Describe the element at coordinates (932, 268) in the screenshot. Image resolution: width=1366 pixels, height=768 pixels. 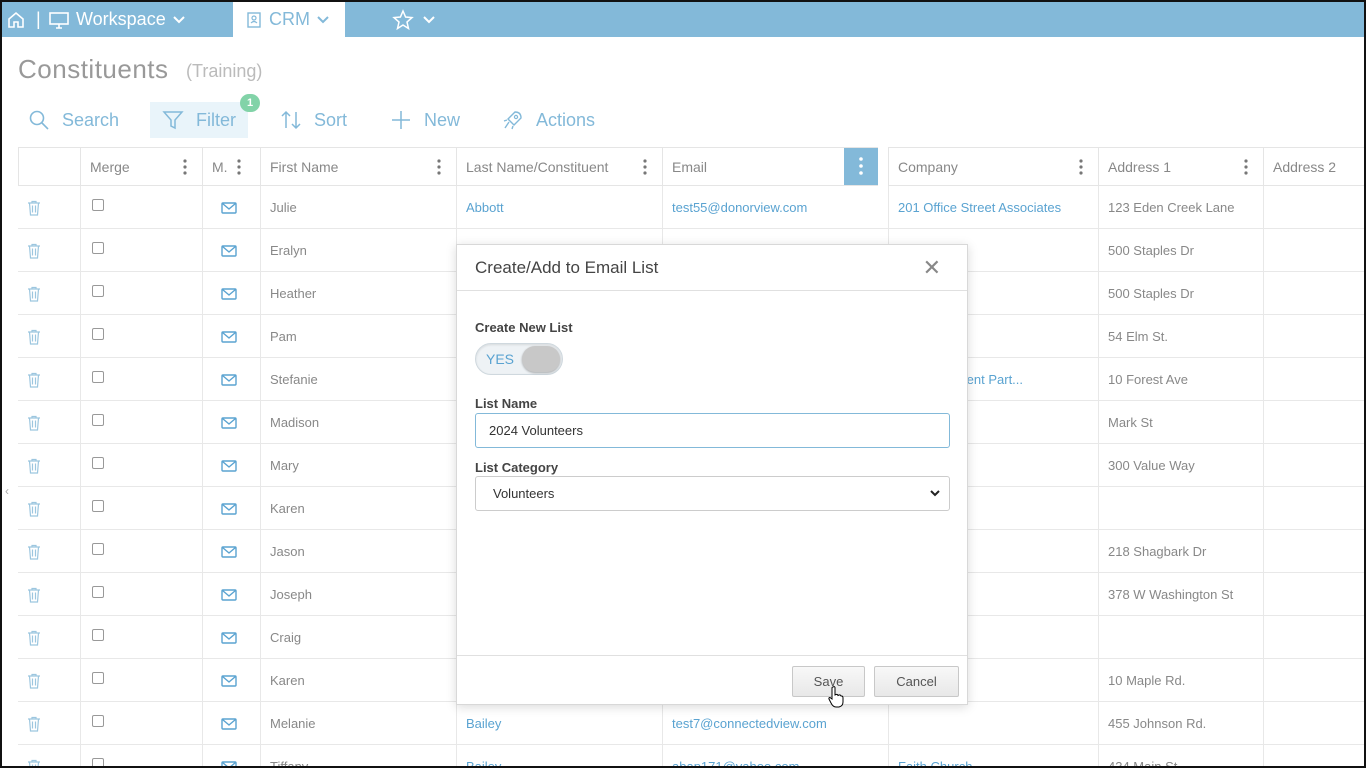
I see `close-icon: ✕` at that location.